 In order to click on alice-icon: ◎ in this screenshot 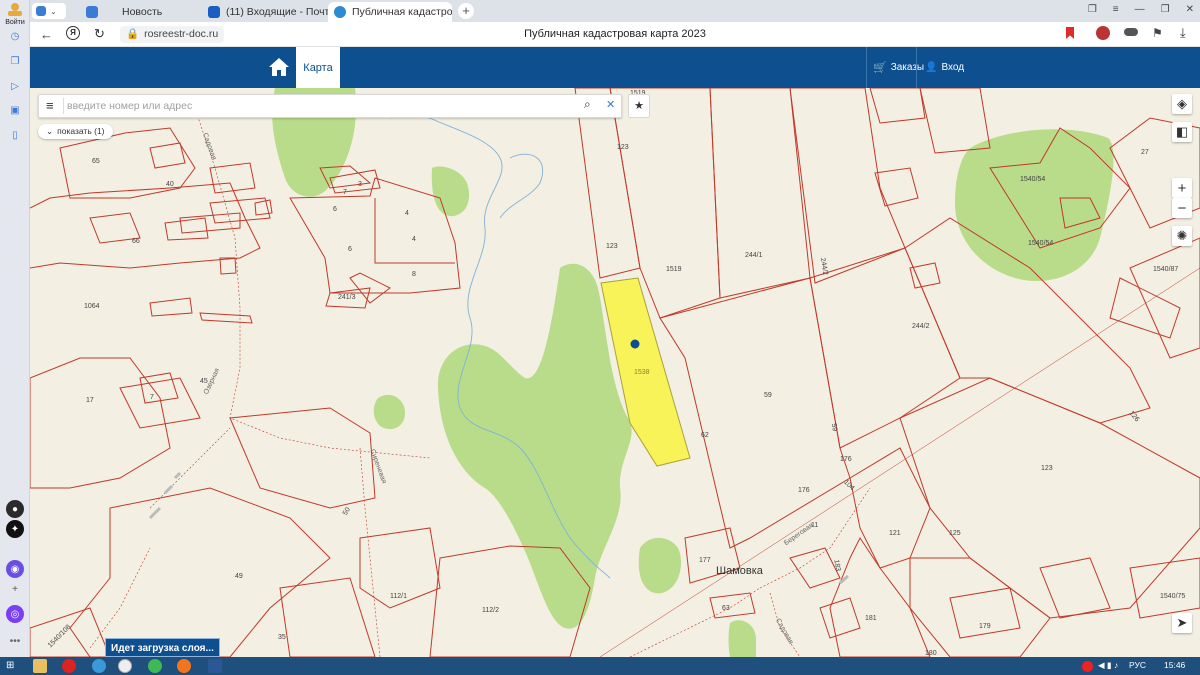, I will do `click(15, 614)`.